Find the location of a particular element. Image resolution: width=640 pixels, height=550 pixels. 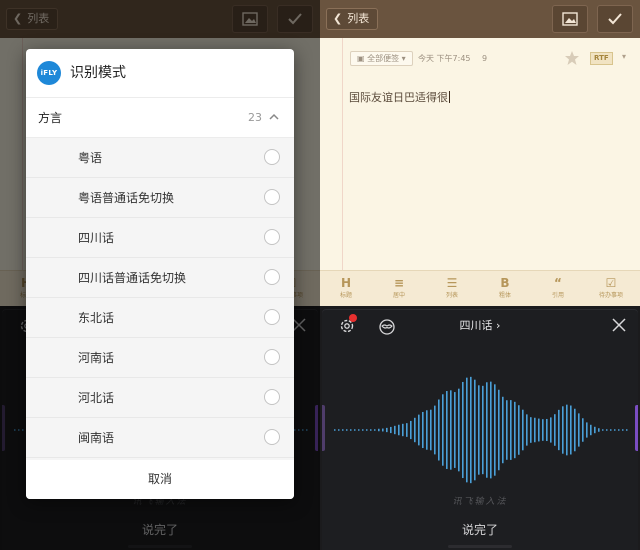

format-button: B 粗体 is located at coordinates (505, 287).